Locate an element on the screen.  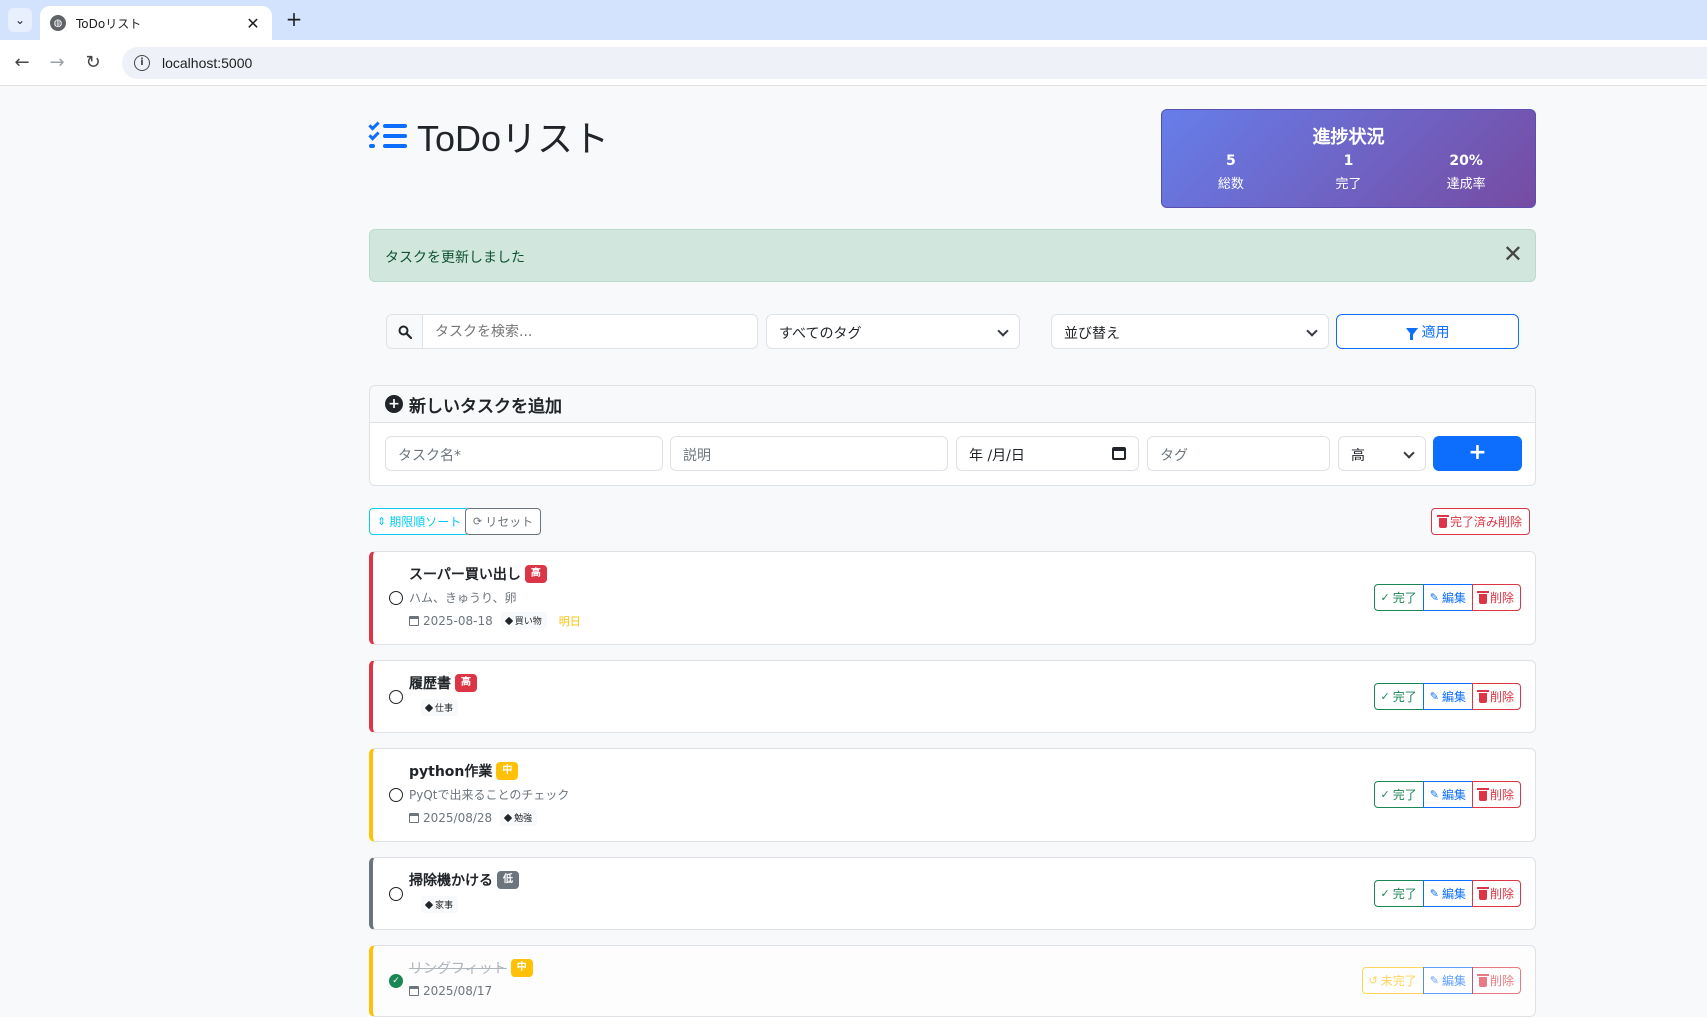
tag-filter-select: すべてのタグ is located at coordinates (893, 331).